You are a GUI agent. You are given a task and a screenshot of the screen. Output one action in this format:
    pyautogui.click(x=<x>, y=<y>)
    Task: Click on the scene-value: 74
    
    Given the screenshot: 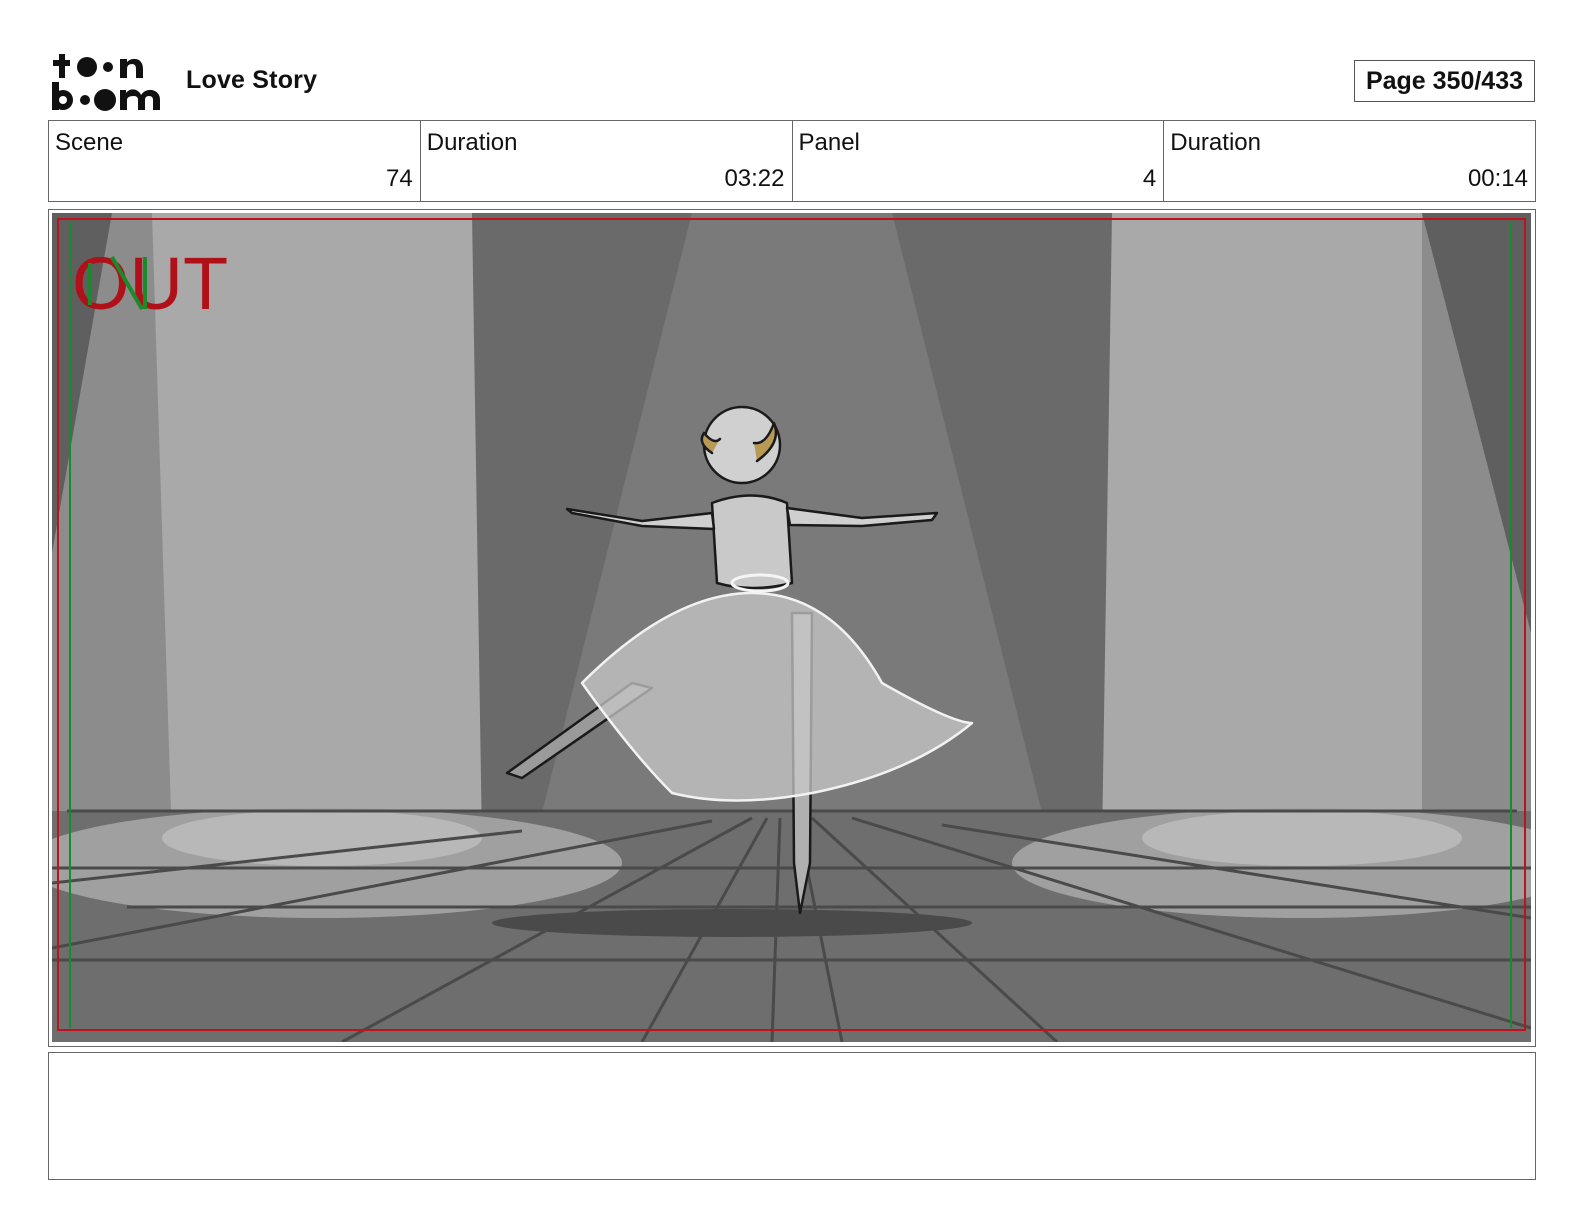 What is the action you would take?
    pyautogui.click(x=399, y=178)
    